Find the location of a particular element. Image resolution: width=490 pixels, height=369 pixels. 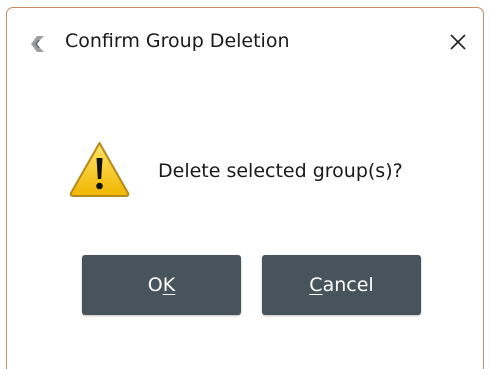

ok-button-label: OK is located at coordinates (161, 285).